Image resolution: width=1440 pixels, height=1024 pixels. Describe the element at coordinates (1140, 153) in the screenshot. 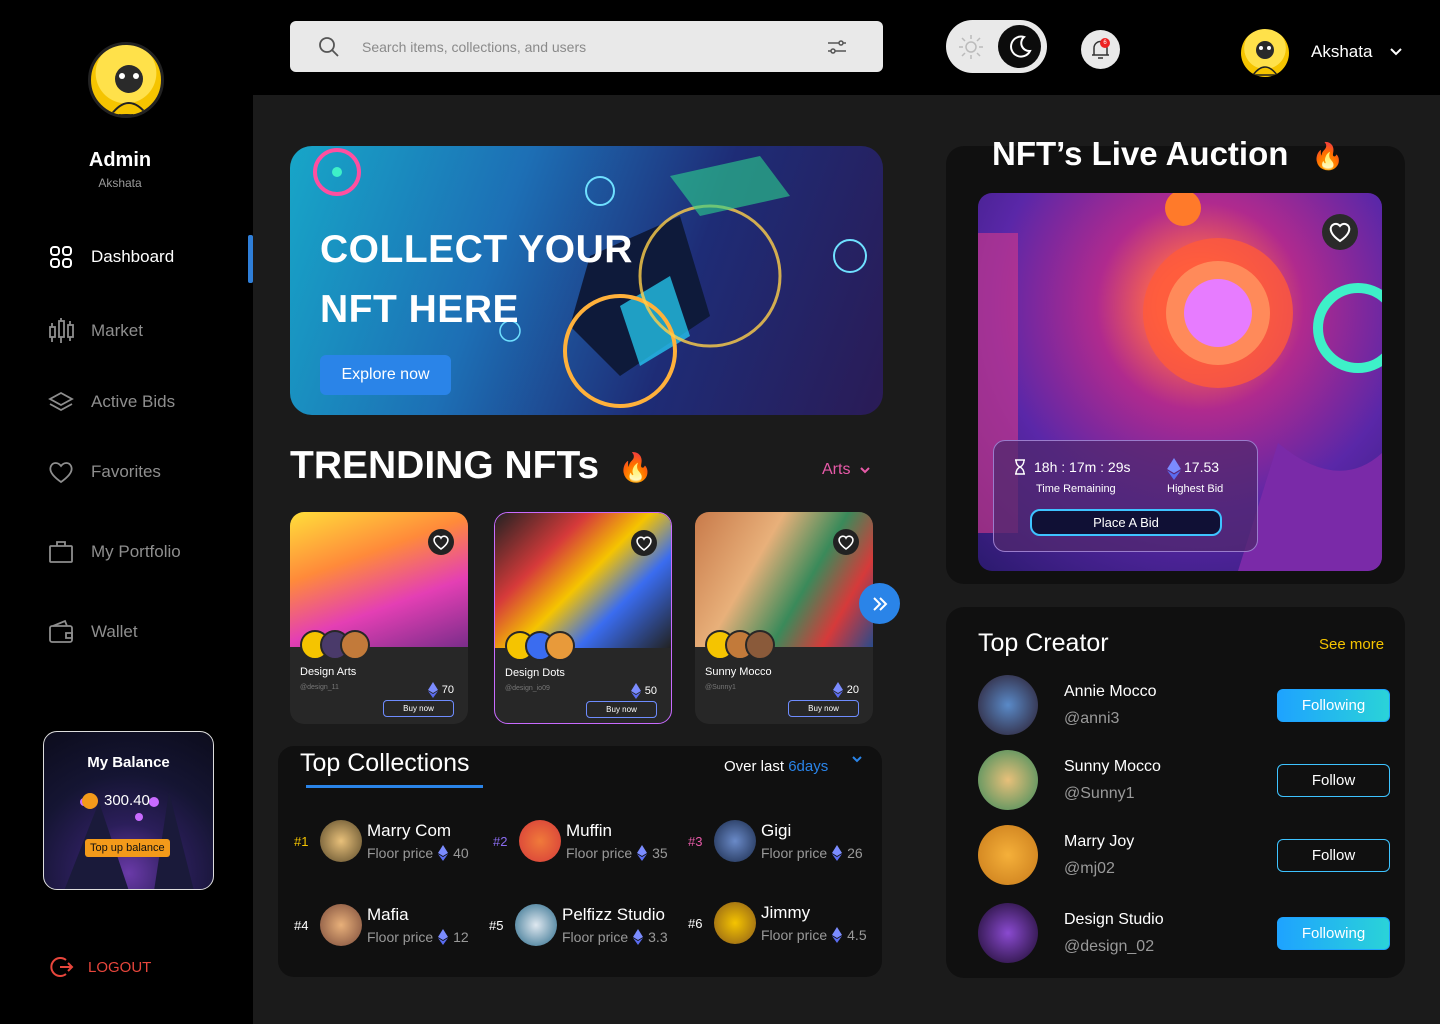

I see `live-auction-title-text: NFT’s Live Auction` at that location.